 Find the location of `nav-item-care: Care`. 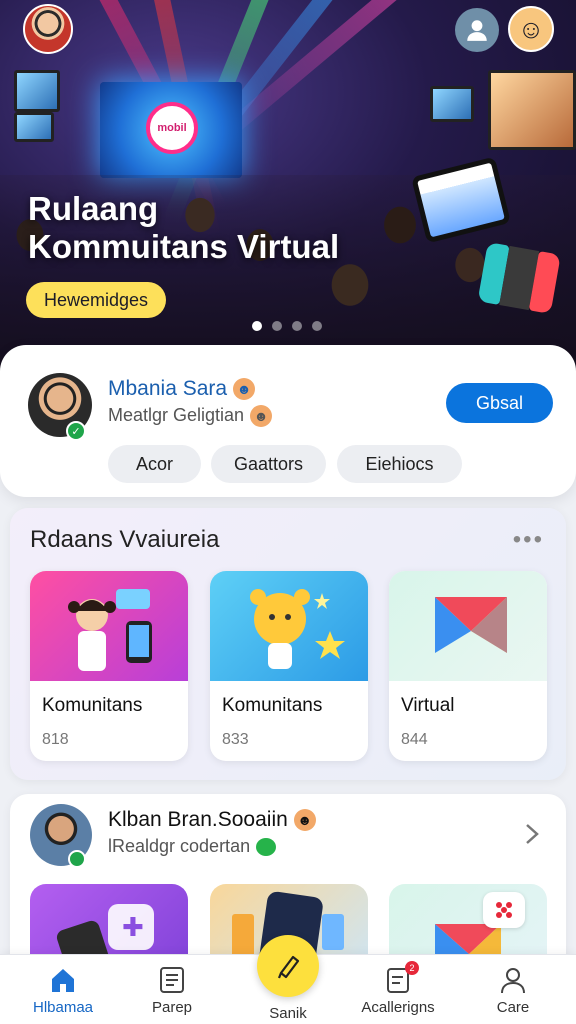

nav-item-care: Care is located at coordinates (513, 989).